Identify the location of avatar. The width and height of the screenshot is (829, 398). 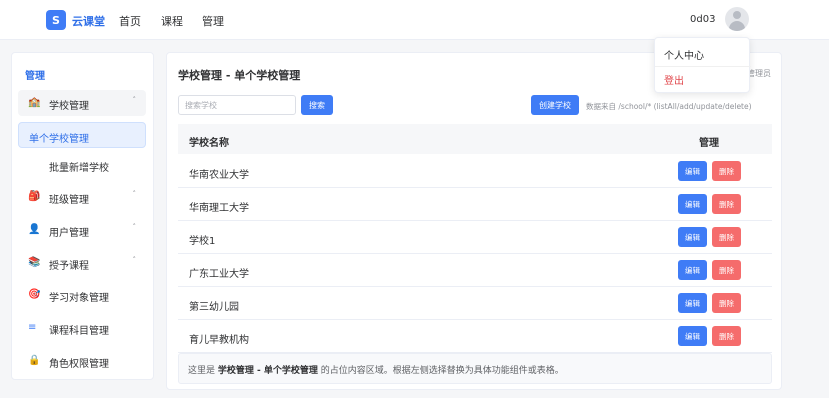
(737, 19).